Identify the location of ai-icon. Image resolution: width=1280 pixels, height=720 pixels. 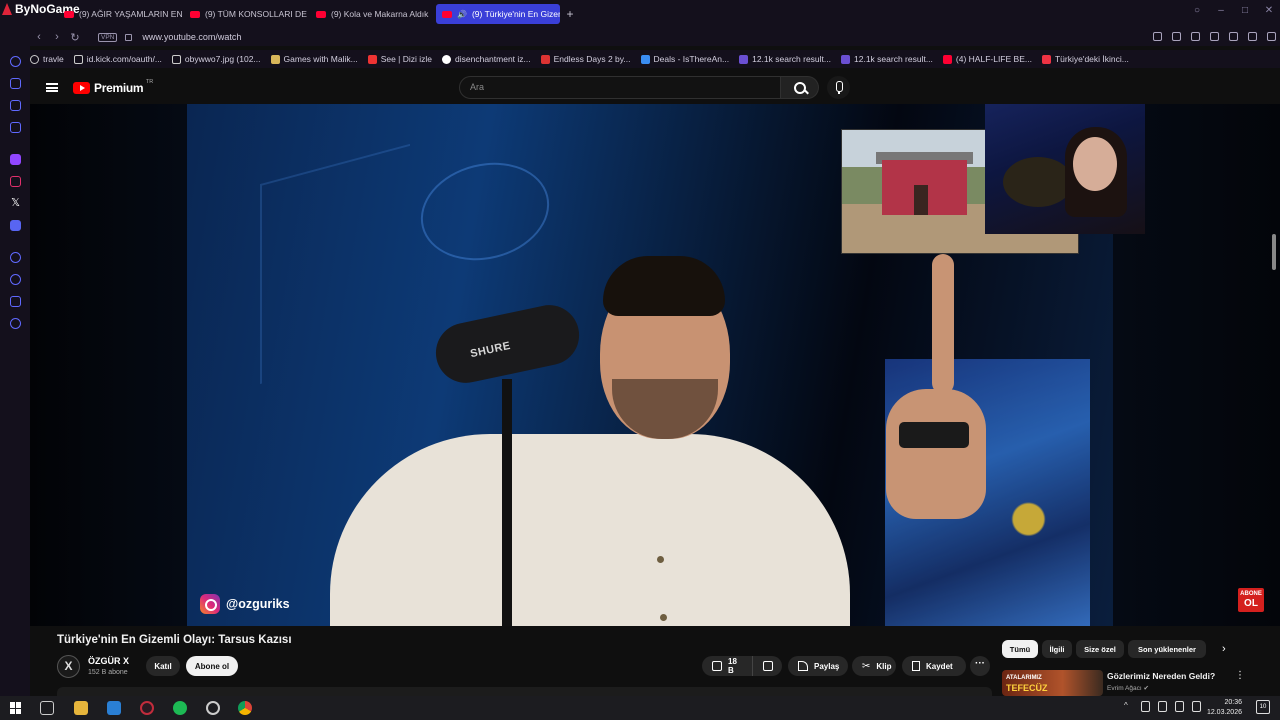
(15, 61).